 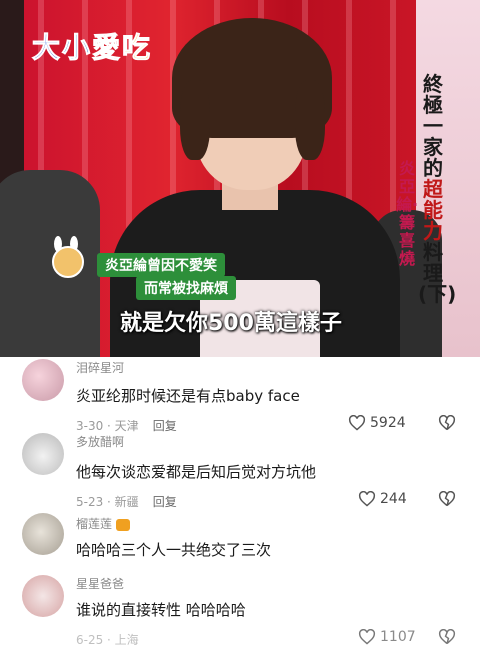 What do you see at coordinates (123, 524) in the screenshot?
I see `tiger-badge-icon` at bounding box center [123, 524].